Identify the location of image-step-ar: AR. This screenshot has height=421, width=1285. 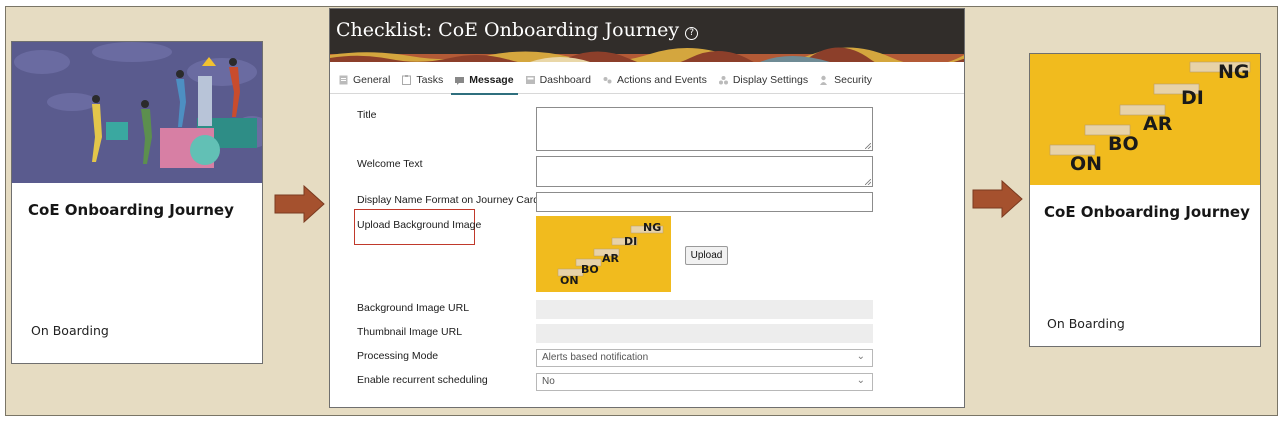
(1158, 124).